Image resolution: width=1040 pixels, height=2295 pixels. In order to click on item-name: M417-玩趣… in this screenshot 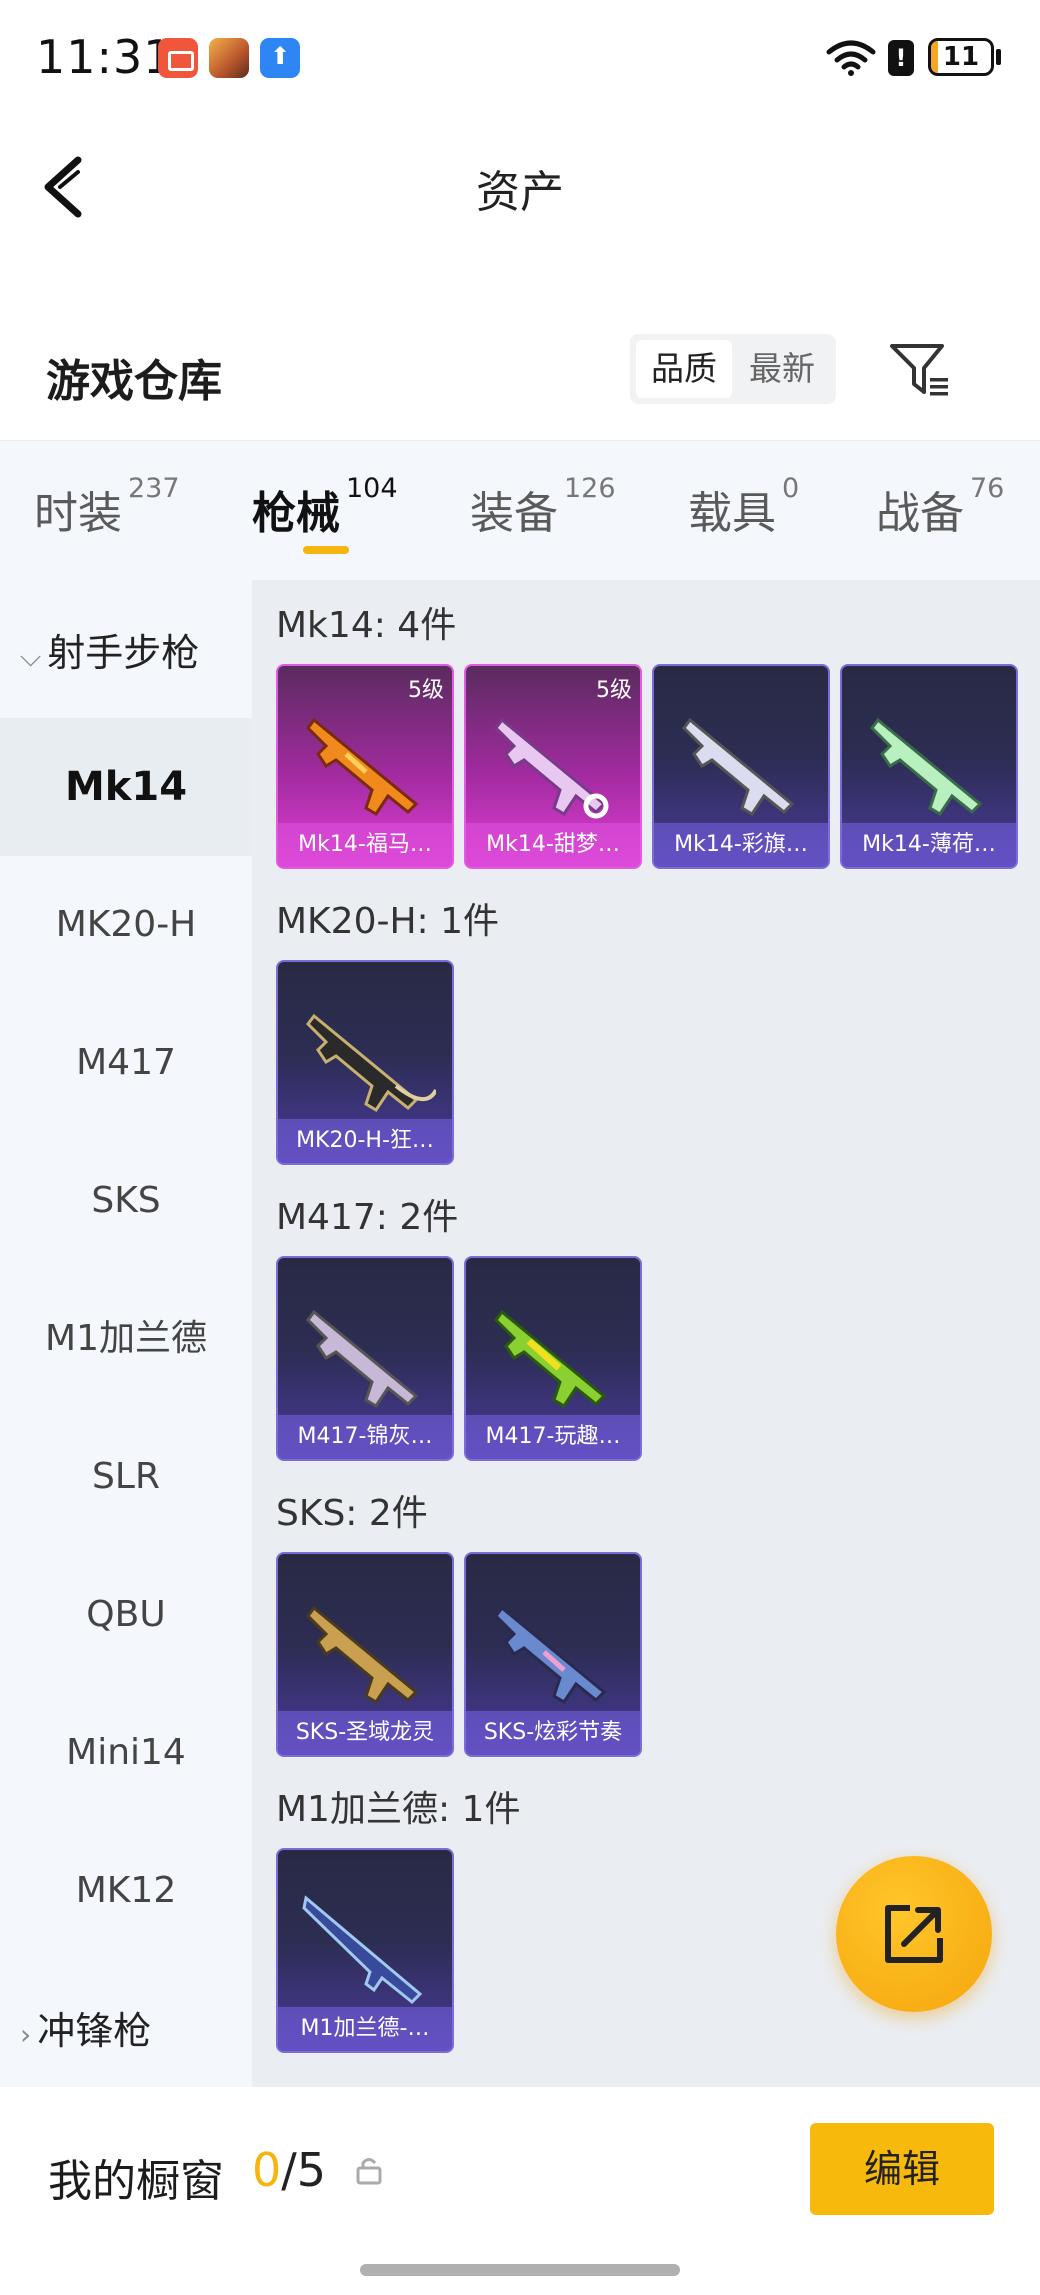, I will do `click(553, 1437)`.